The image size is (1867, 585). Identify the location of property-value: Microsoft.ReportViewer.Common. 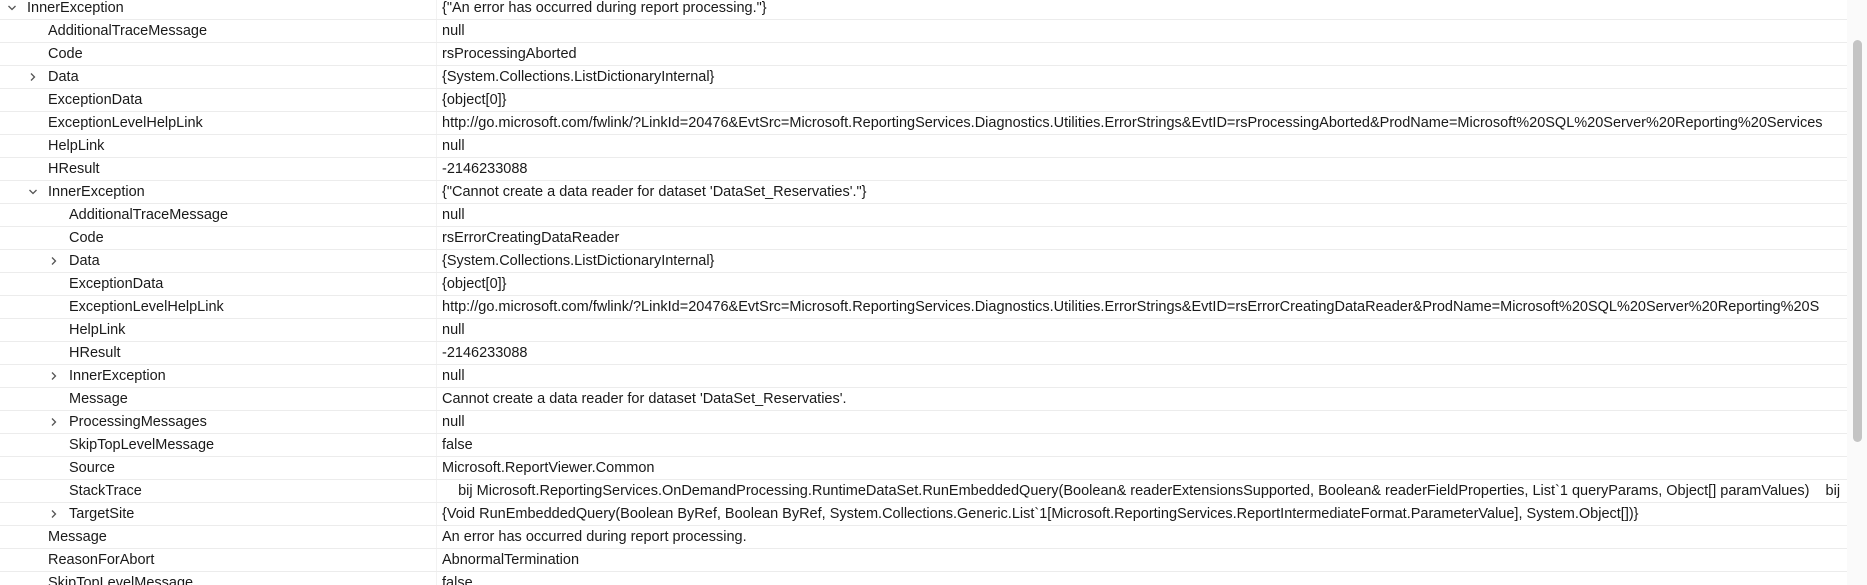
(548, 468).